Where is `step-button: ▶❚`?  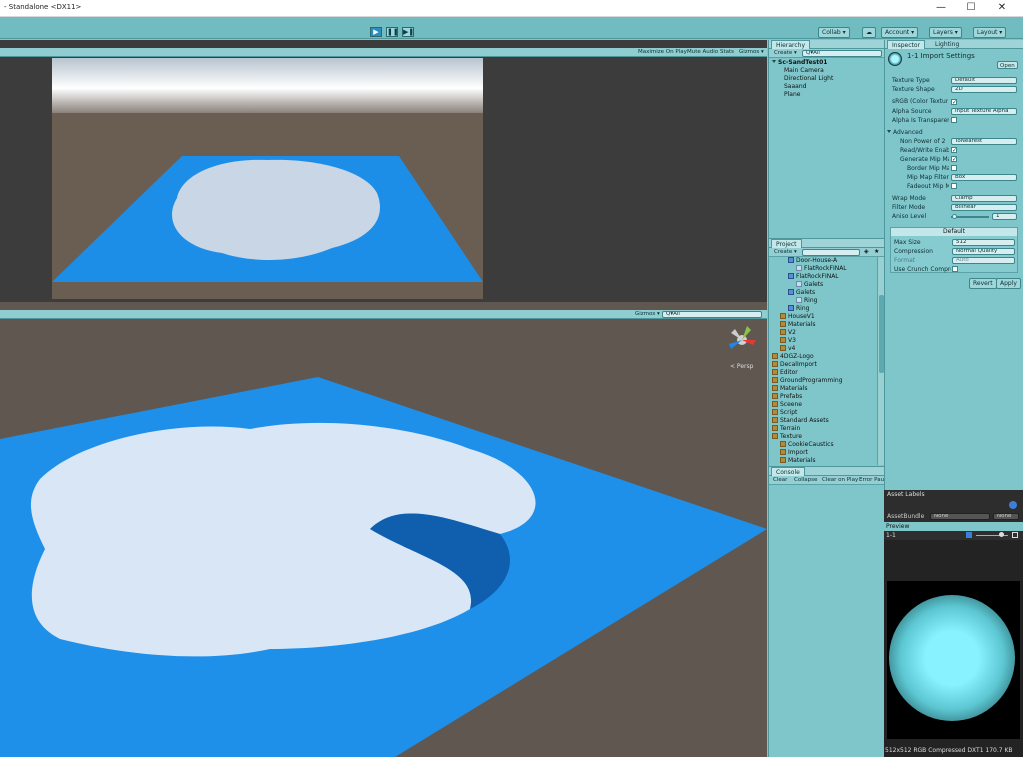 step-button: ▶❚ is located at coordinates (408, 32).